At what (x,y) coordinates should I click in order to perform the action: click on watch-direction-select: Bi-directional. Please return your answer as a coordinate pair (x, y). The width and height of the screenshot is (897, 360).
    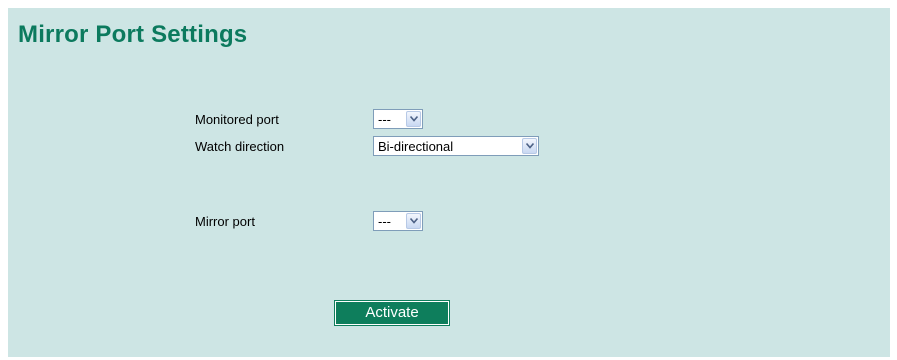
    Looking at the image, I should click on (456, 146).